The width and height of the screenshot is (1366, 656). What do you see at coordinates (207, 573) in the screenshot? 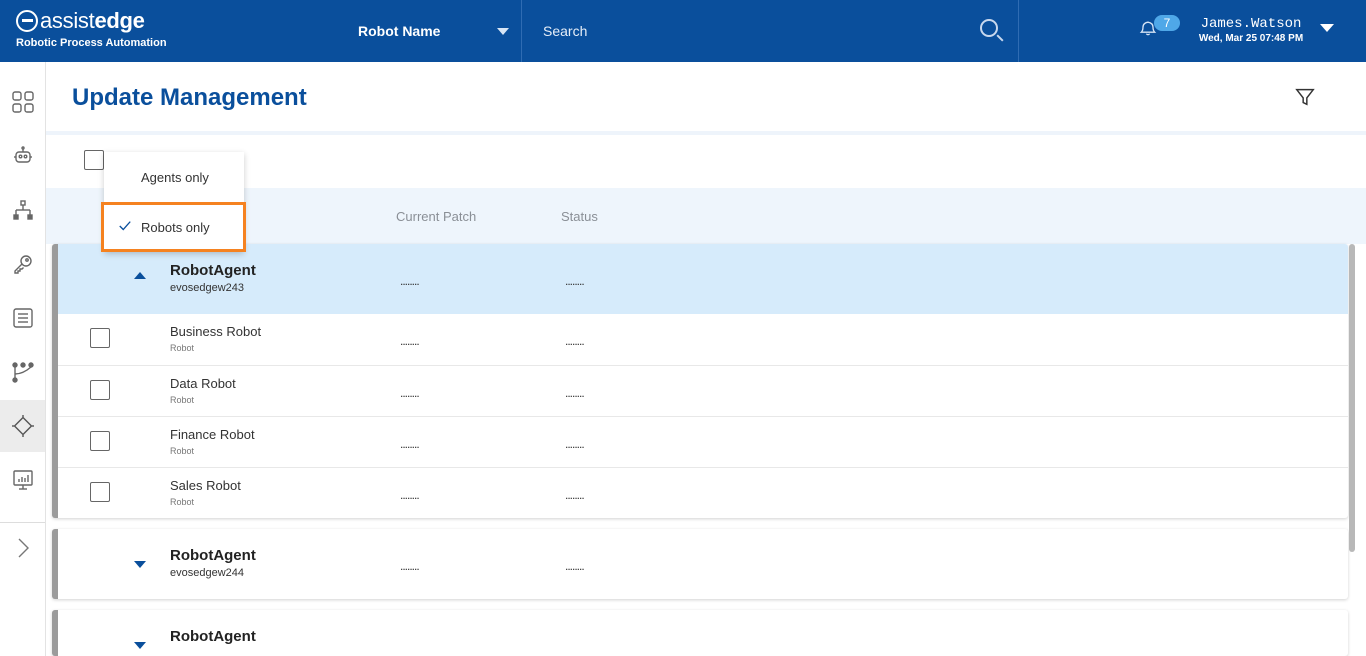
I see `agent-host: evosedgew244` at bounding box center [207, 573].